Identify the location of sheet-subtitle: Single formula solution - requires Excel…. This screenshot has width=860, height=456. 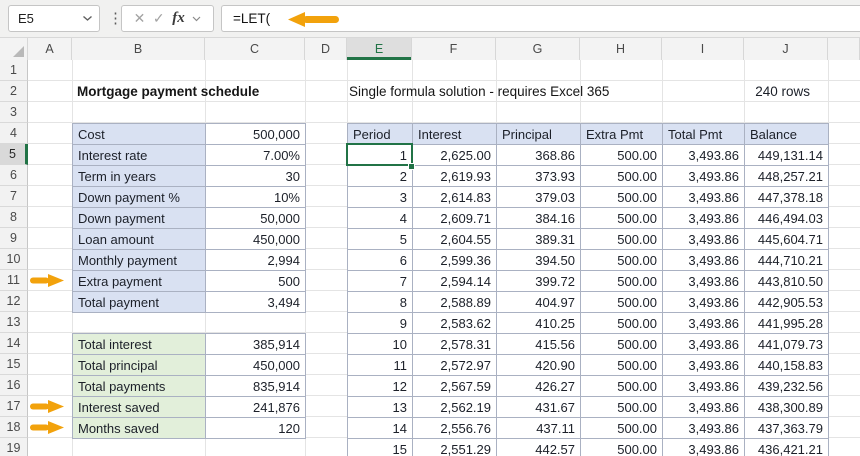
(479, 91).